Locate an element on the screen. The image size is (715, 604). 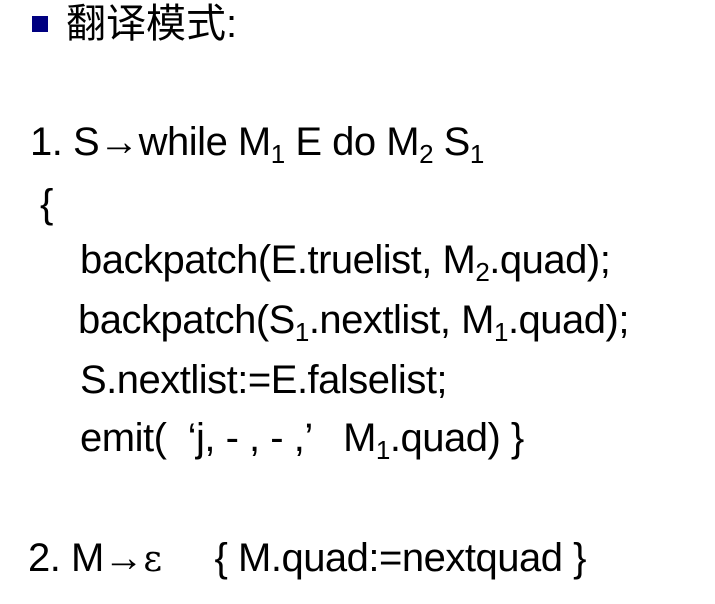
stmt2-pre: backpatch(S is located at coordinates (186, 320).